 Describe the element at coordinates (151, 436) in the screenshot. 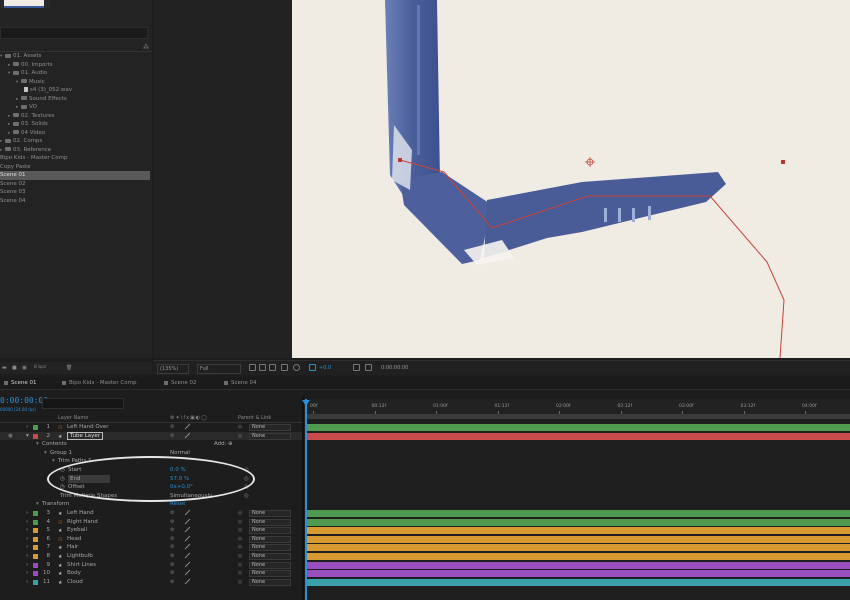

I see `layer-row: ▾ ● 2 ★ Tube Layer ⚙ ◎ None` at that location.